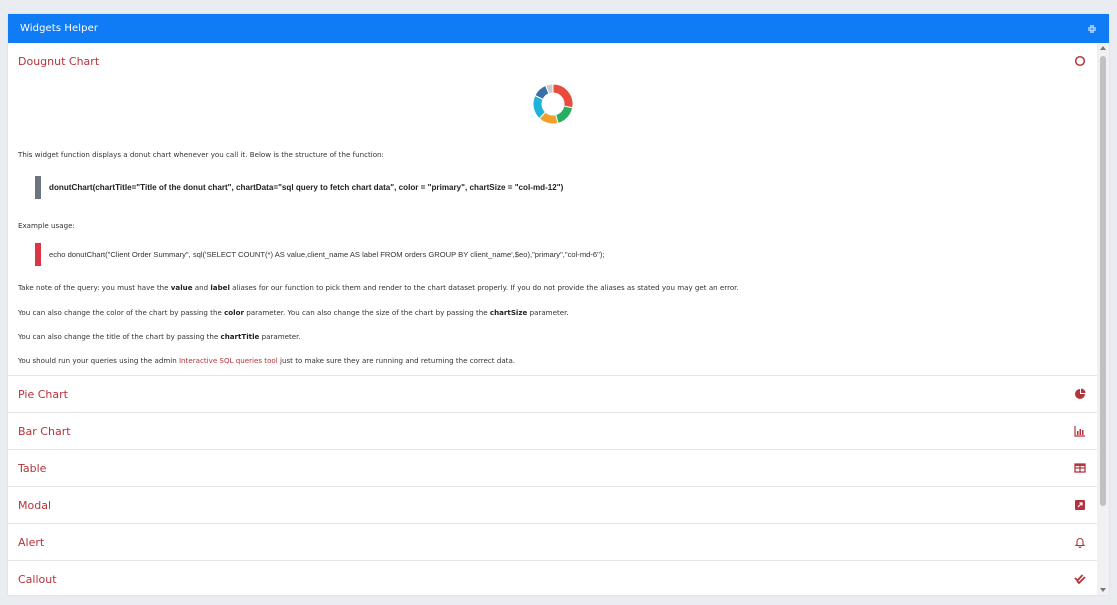 This screenshot has width=1117, height=605. Describe the element at coordinates (1080, 431) in the screenshot. I see `bar-chart-icon` at that location.